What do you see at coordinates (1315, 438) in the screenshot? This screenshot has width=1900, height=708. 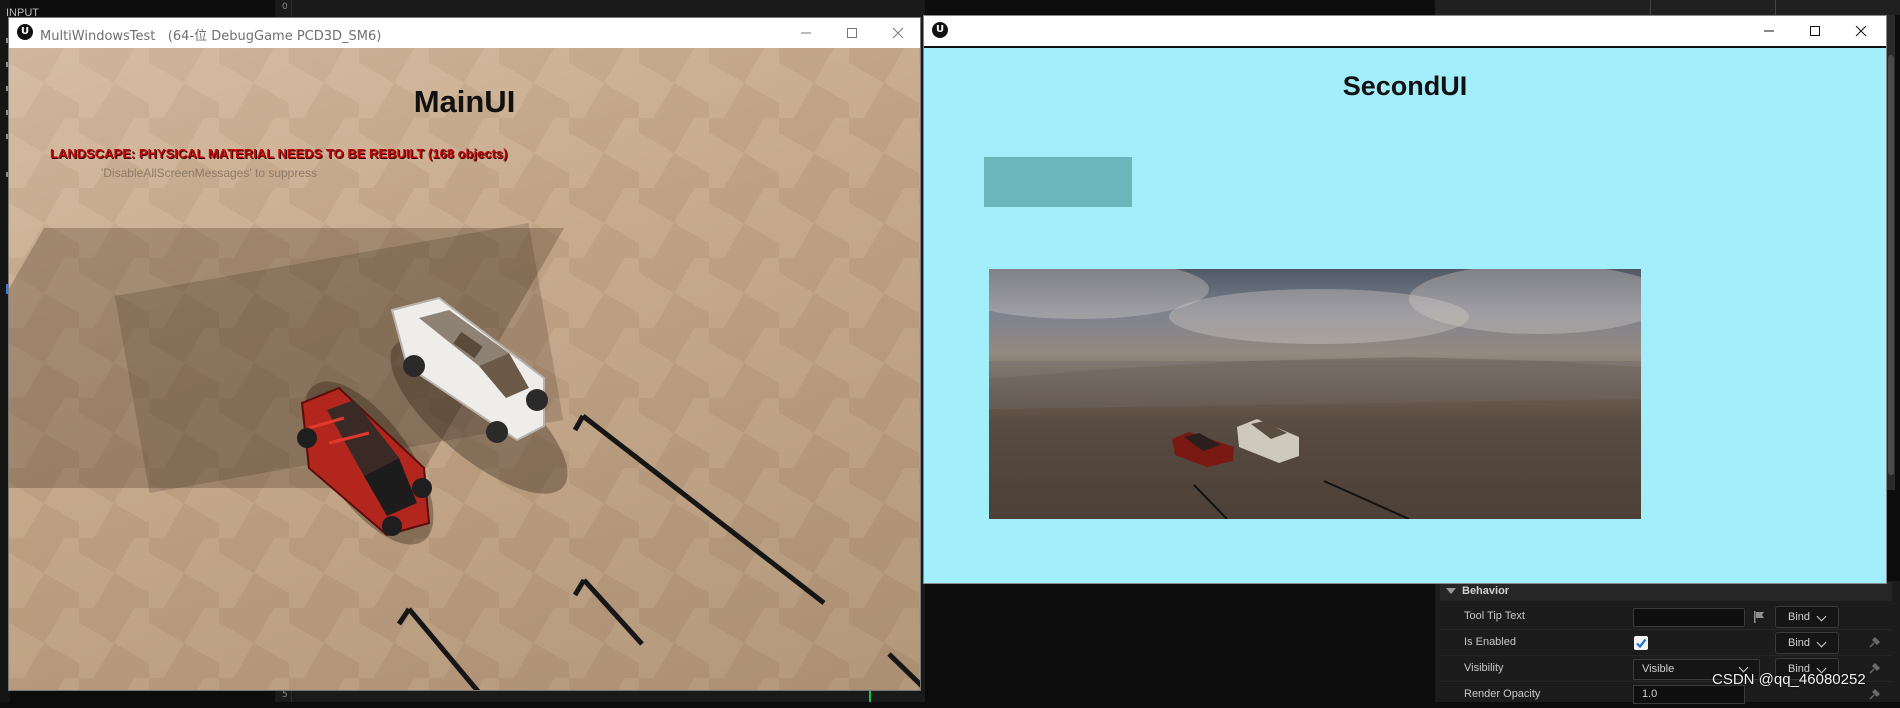 I see `render-scene` at bounding box center [1315, 438].